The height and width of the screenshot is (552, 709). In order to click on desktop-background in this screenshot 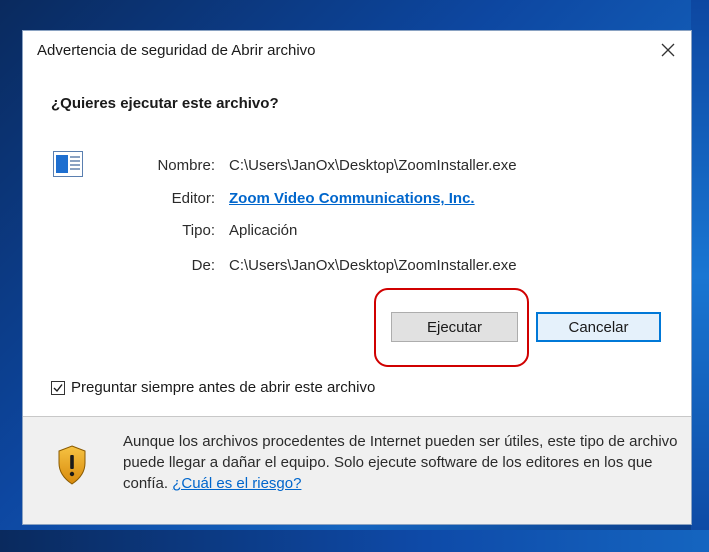, I will do `click(700, 276)`.